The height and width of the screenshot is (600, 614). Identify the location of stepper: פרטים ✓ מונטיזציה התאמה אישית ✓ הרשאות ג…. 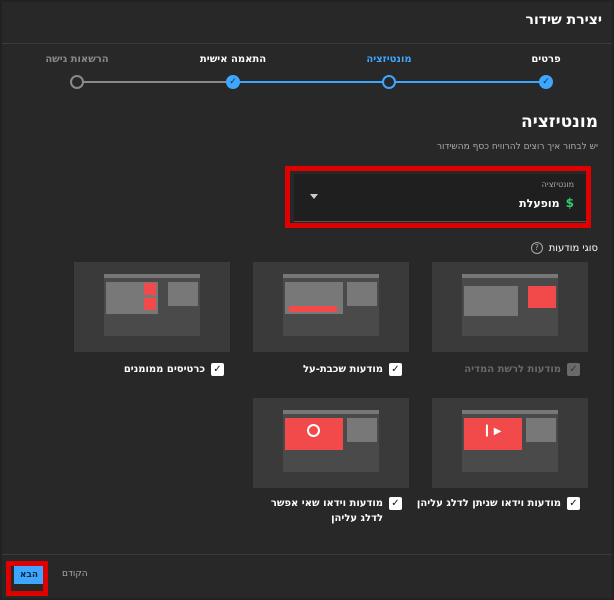
(308, 74).